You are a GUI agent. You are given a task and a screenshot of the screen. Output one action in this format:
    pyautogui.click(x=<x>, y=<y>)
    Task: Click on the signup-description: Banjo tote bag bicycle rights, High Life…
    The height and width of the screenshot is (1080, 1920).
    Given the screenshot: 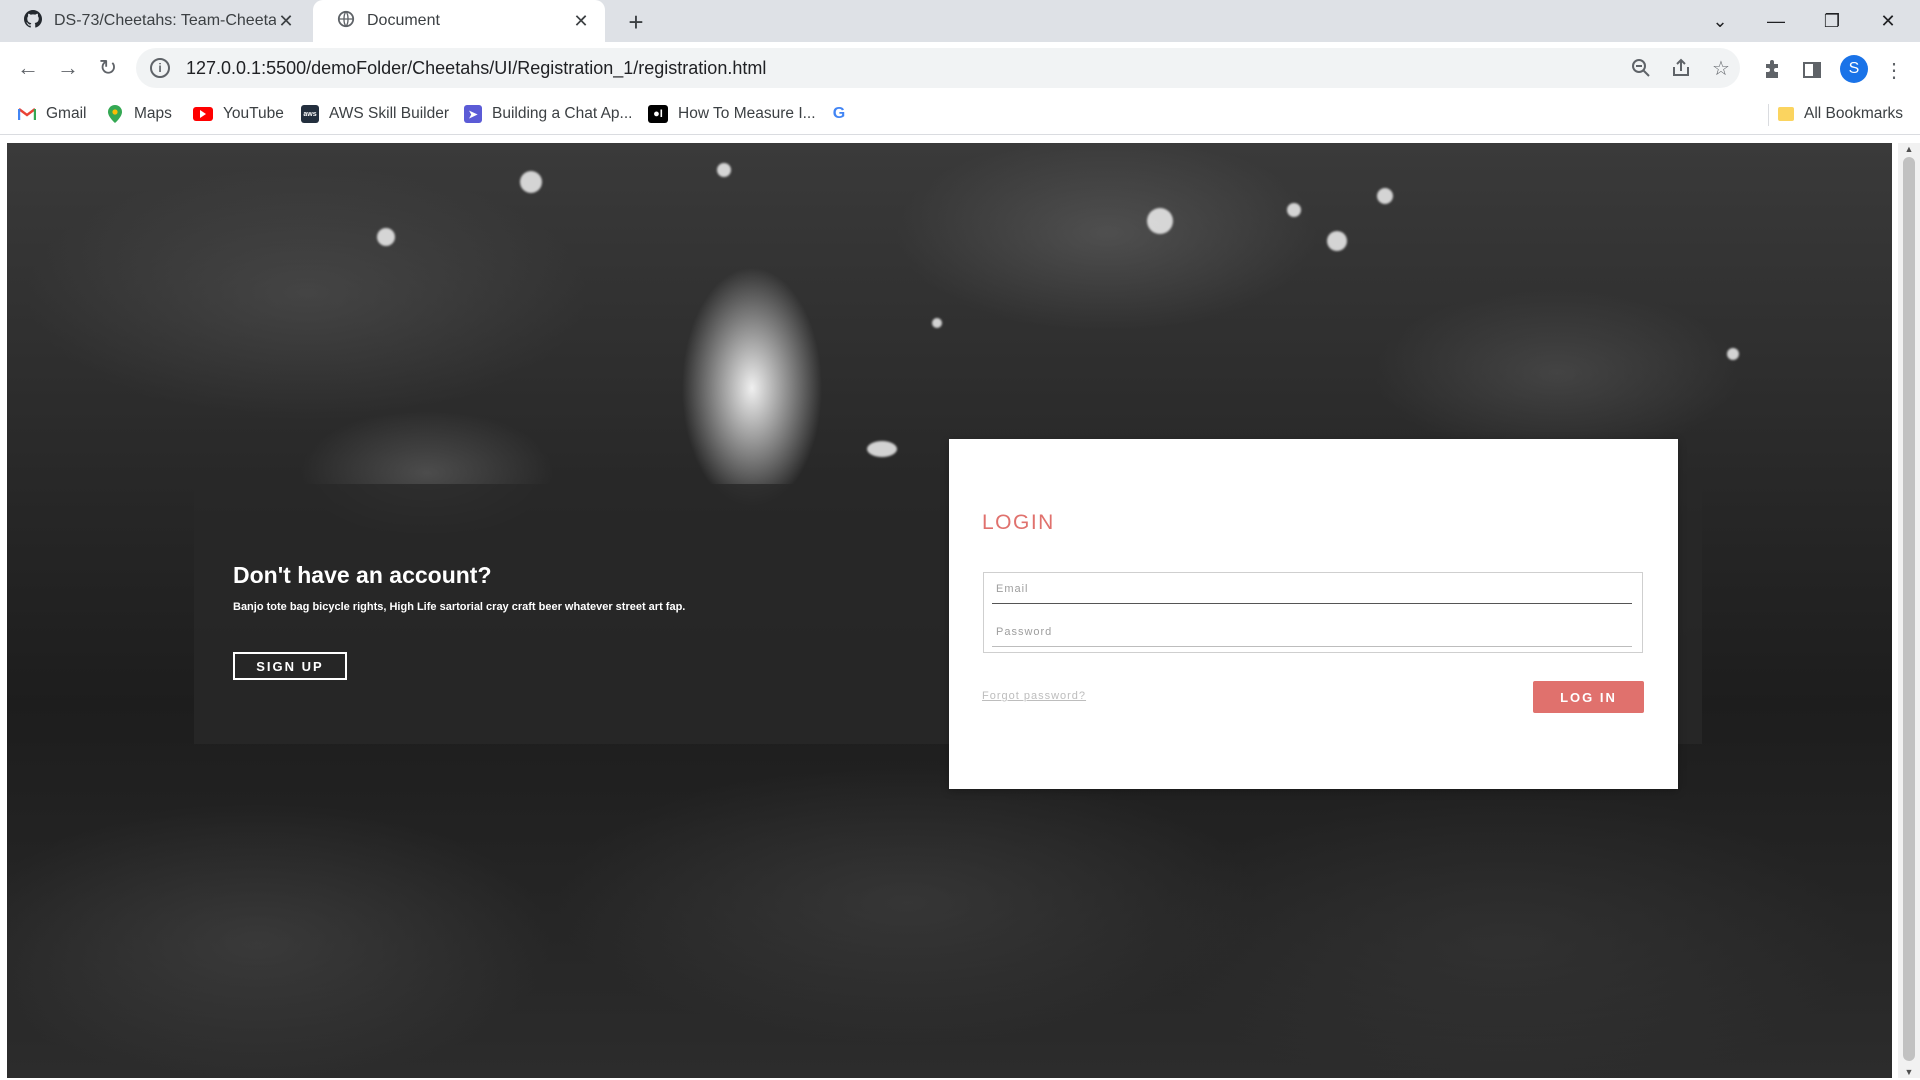 What is the action you would take?
    pyautogui.click(x=459, y=607)
    